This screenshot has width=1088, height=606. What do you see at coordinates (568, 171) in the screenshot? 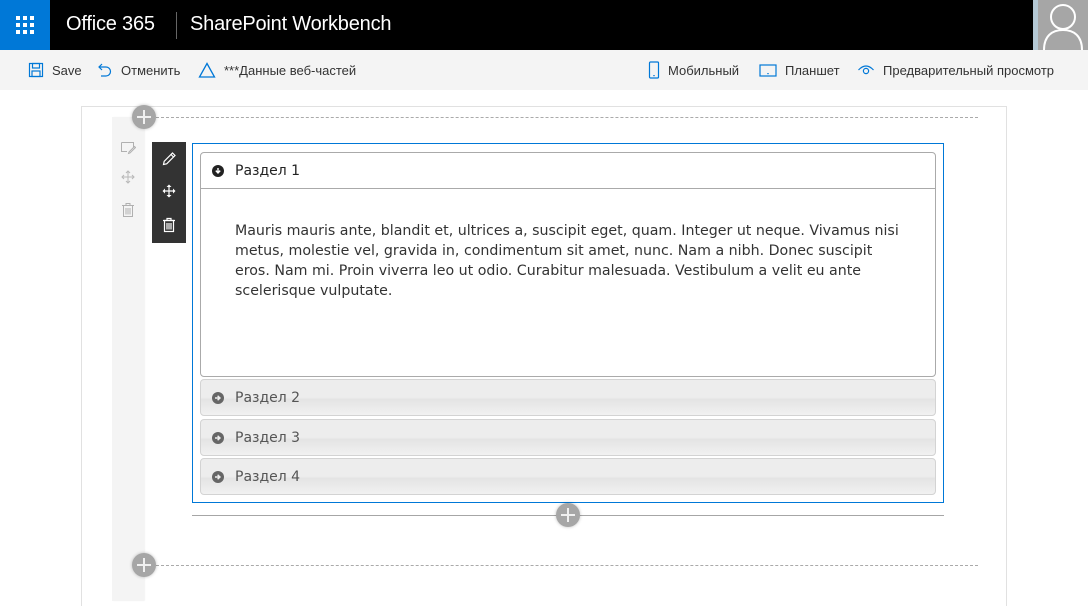
I see `accordion-header-1: Раздел 1` at bounding box center [568, 171].